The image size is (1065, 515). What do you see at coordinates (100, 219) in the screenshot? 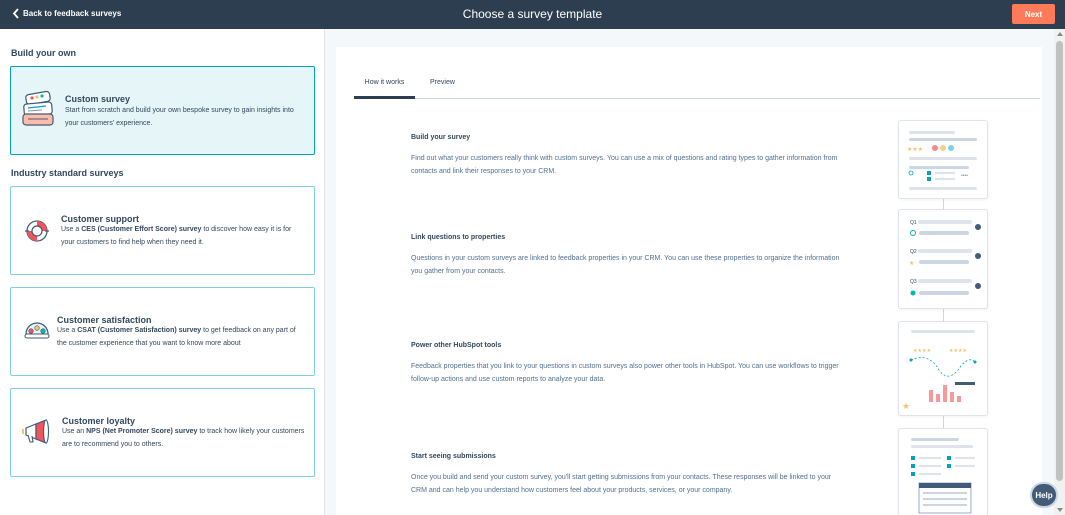
I see `customer-support-title: Customer support` at bounding box center [100, 219].